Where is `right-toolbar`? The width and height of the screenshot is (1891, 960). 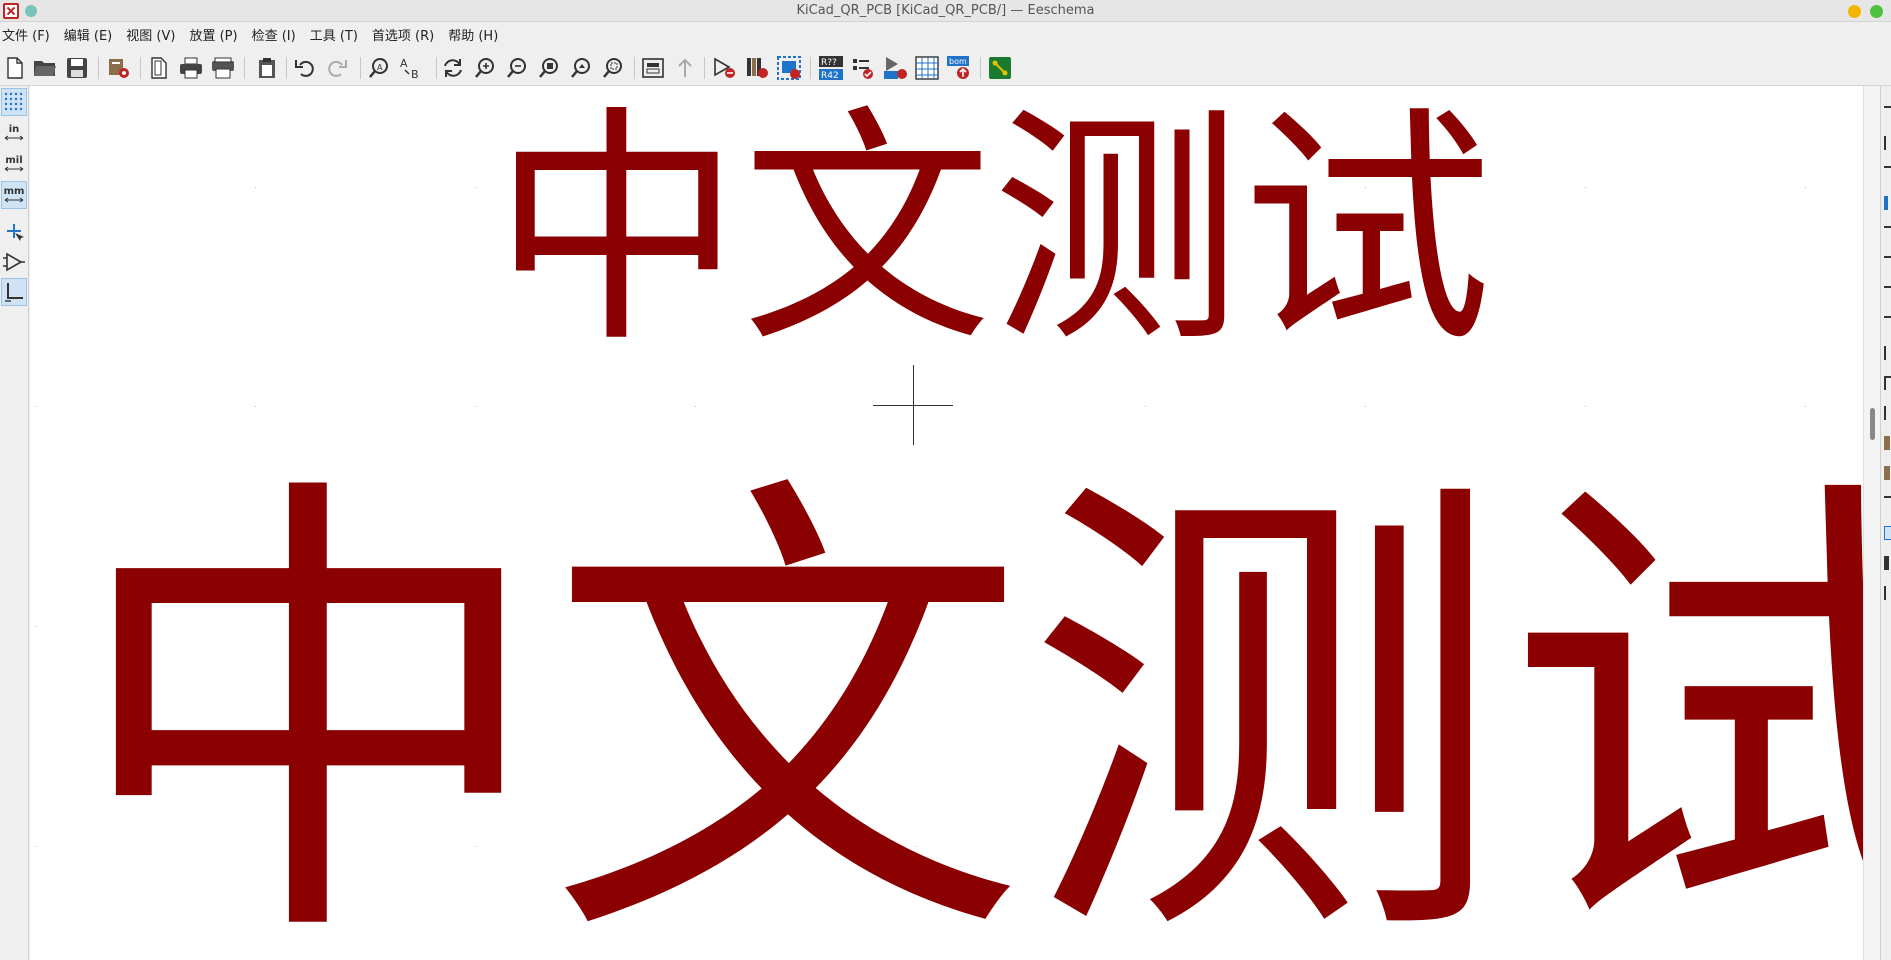 right-toolbar is located at coordinates (1885, 523).